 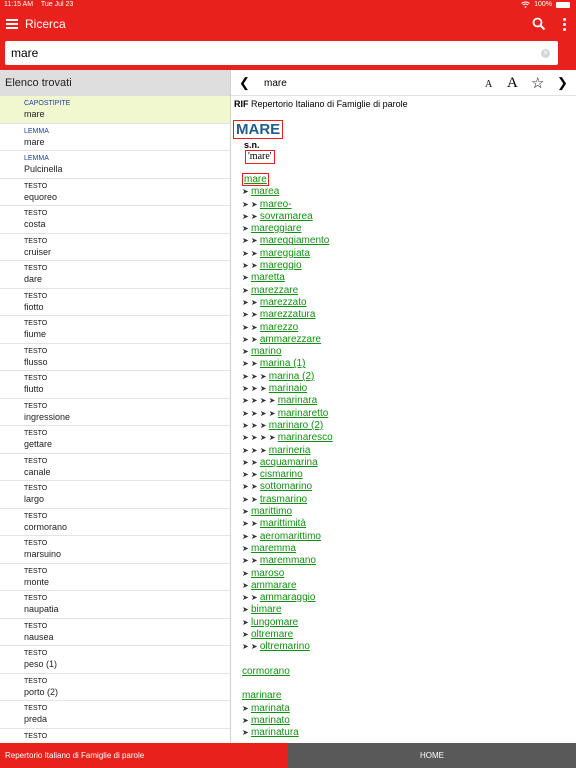 I want to click on result-type: LEMMA, so click(x=36, y=131).